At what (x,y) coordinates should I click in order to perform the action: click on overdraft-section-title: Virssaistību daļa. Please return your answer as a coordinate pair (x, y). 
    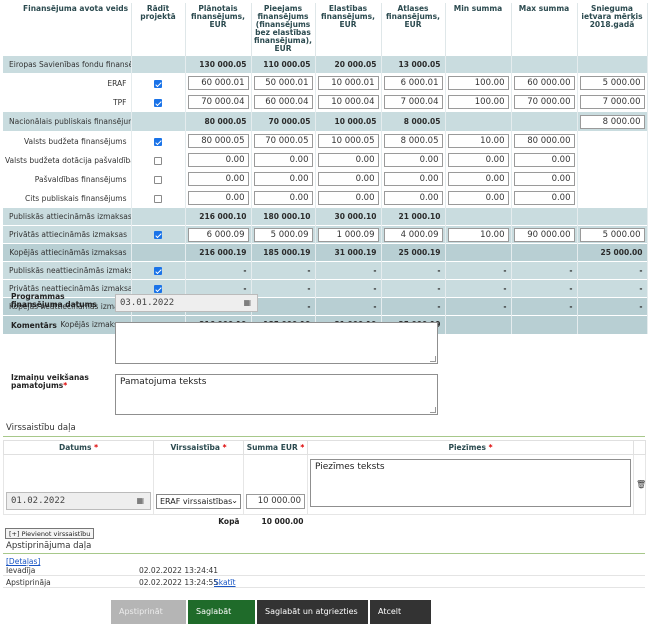
    Looking at the image, I should click on (41, 428).